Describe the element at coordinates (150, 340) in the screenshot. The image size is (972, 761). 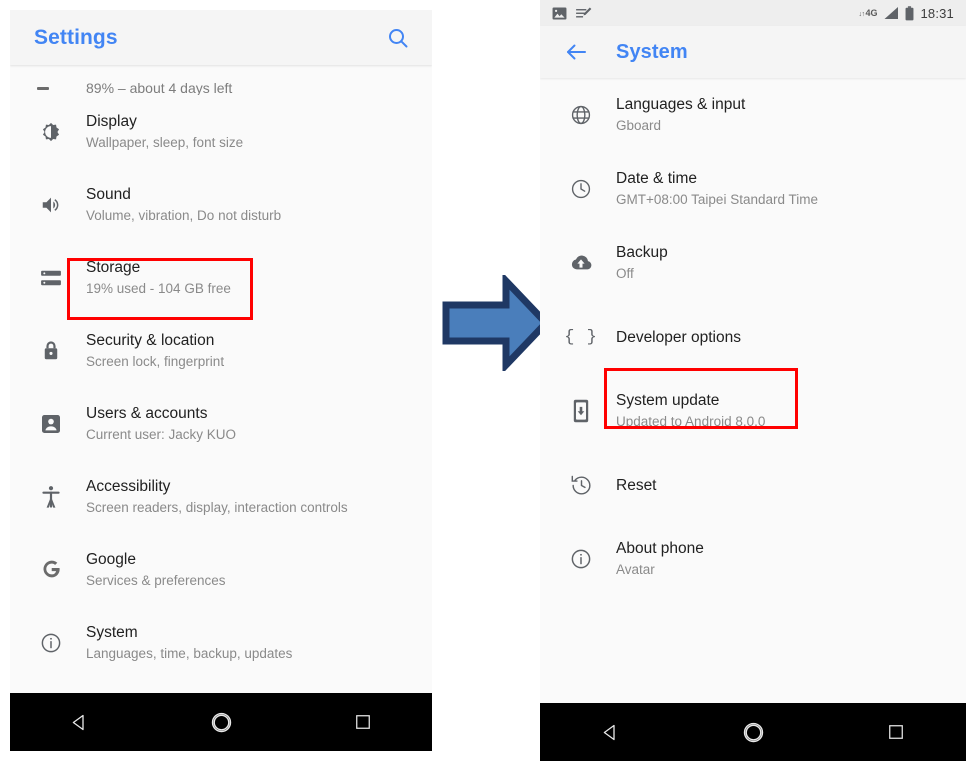
I see `row-title: Security & location` at that location.